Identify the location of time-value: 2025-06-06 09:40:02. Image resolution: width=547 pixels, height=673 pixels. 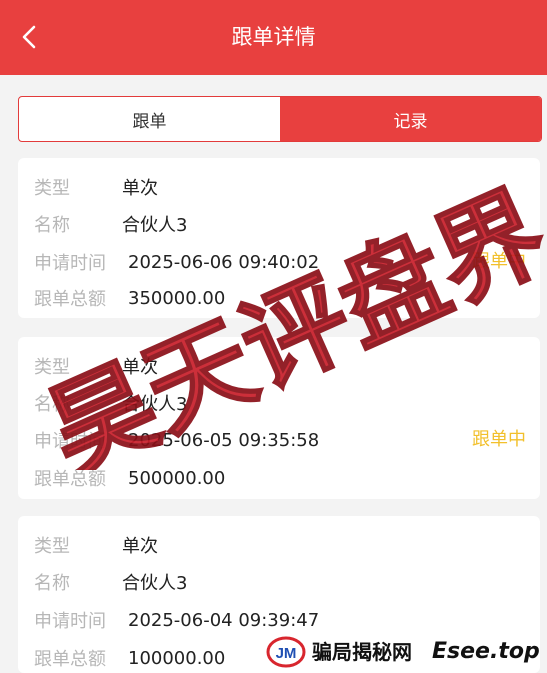
(224, 262).